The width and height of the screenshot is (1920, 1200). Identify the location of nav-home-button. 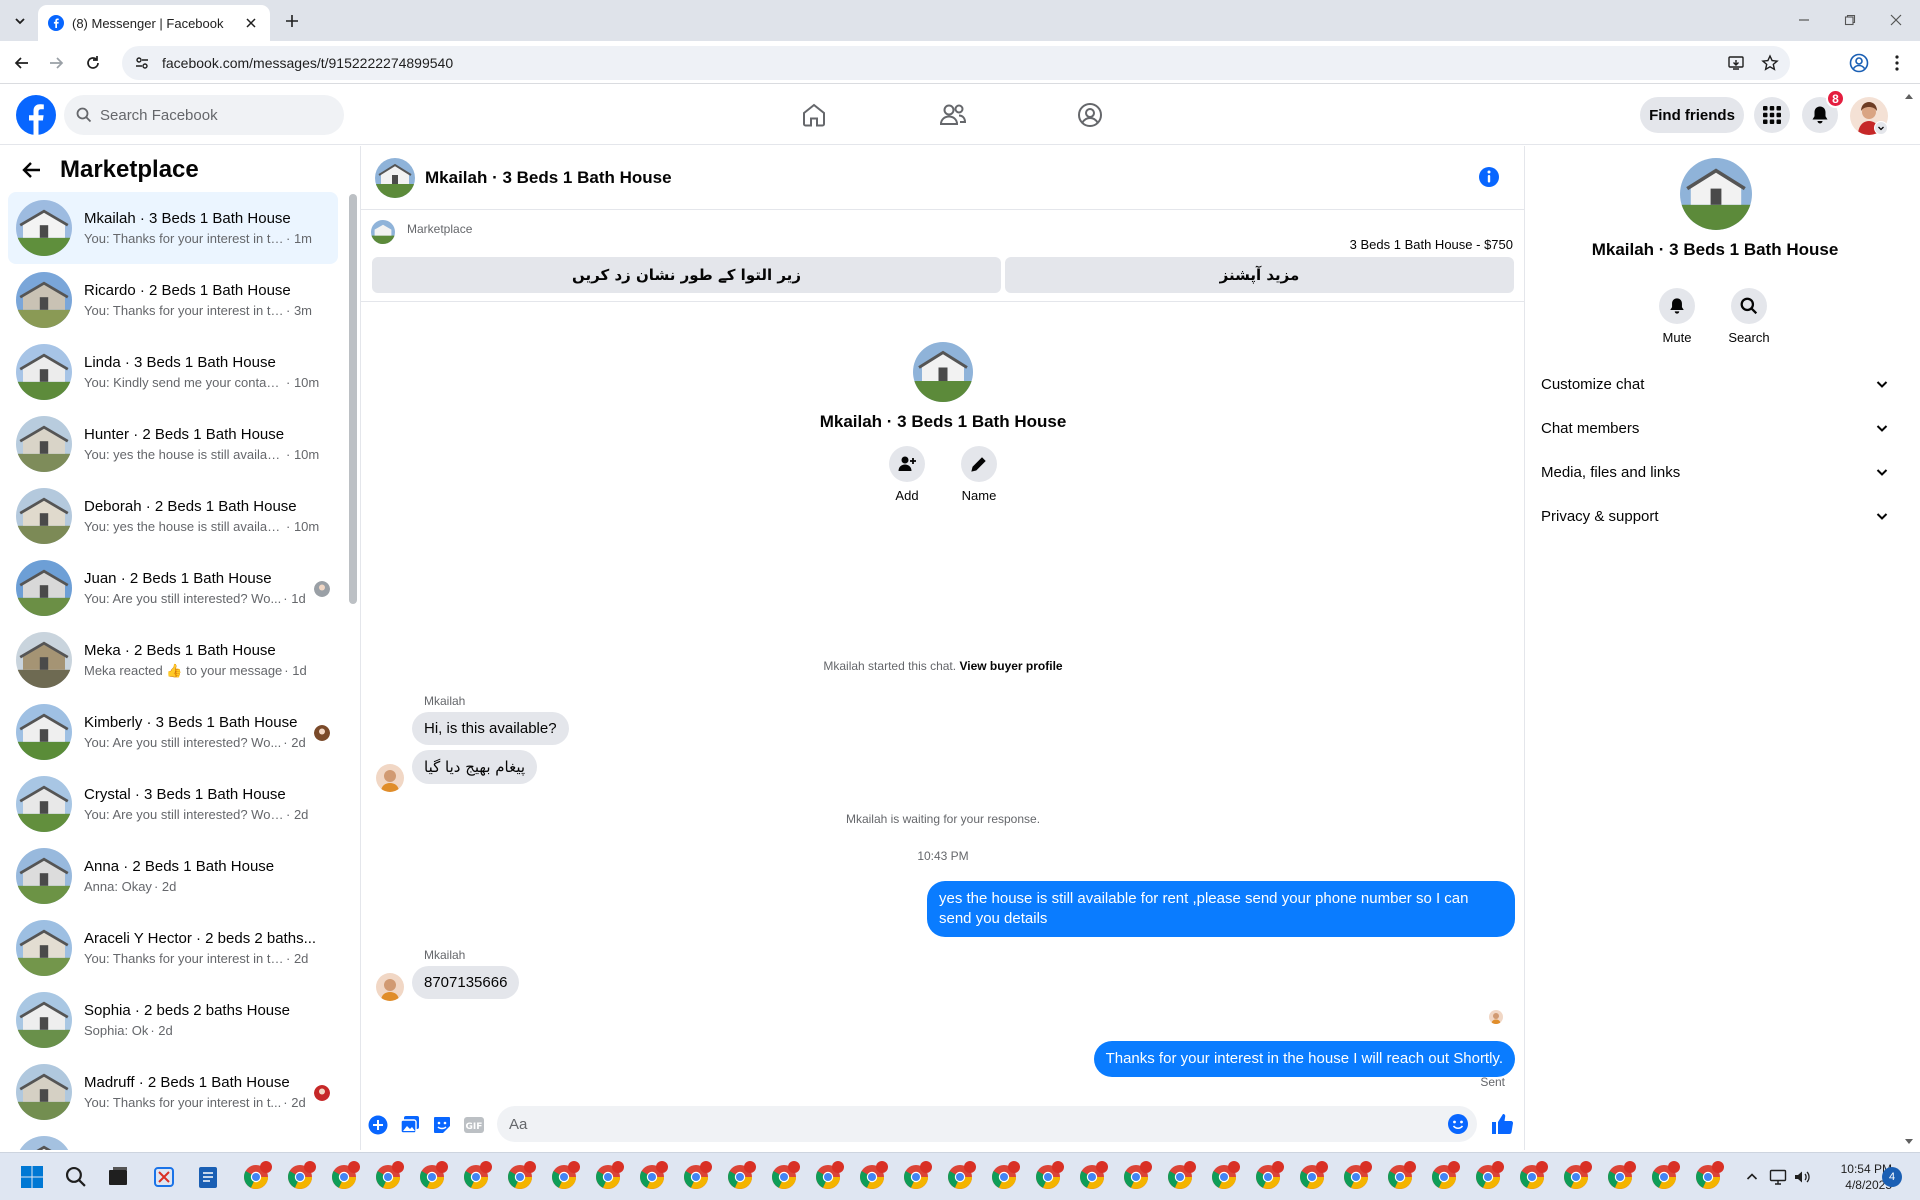
(814, 115).